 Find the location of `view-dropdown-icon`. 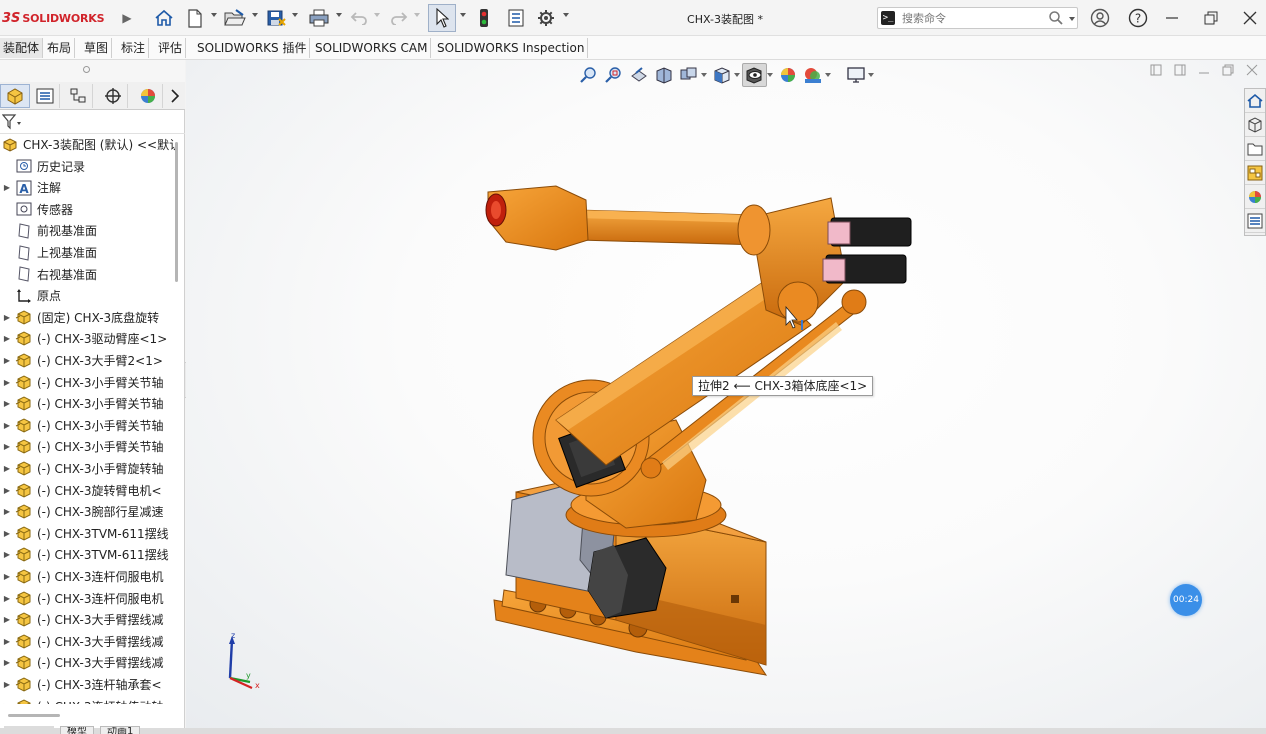

view-dropdown-icon is located at coordinates (705, 75).